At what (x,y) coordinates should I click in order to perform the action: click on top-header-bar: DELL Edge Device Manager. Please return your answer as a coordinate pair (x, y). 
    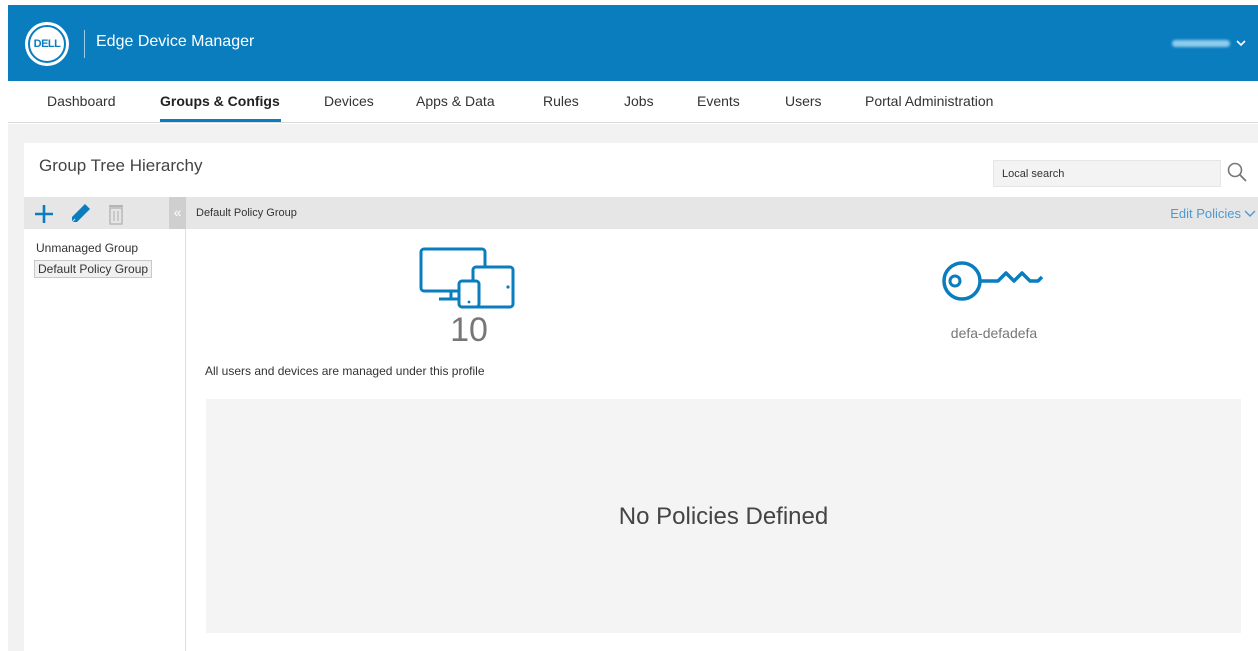
    Looking at the image, I should click on (633, 43).